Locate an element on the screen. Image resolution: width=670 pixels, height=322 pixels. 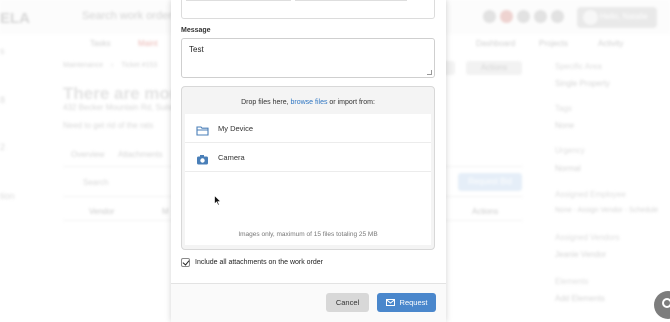
message-label: Message is located at coordinates (196, 30).